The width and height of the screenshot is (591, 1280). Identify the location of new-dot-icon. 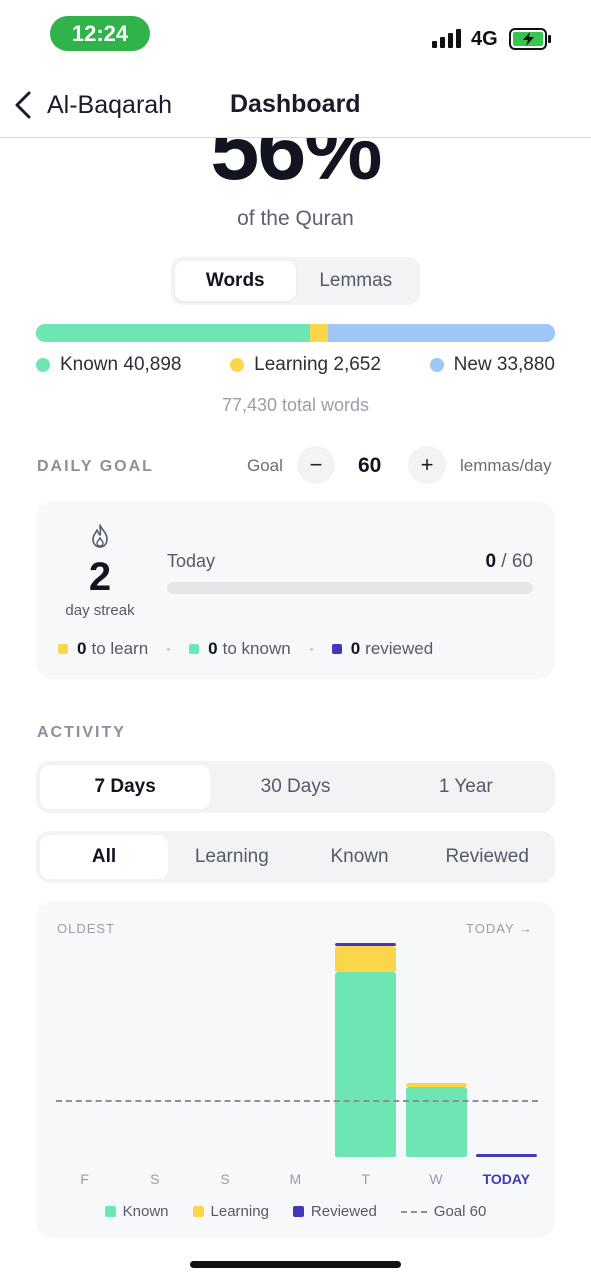
(436, 365).